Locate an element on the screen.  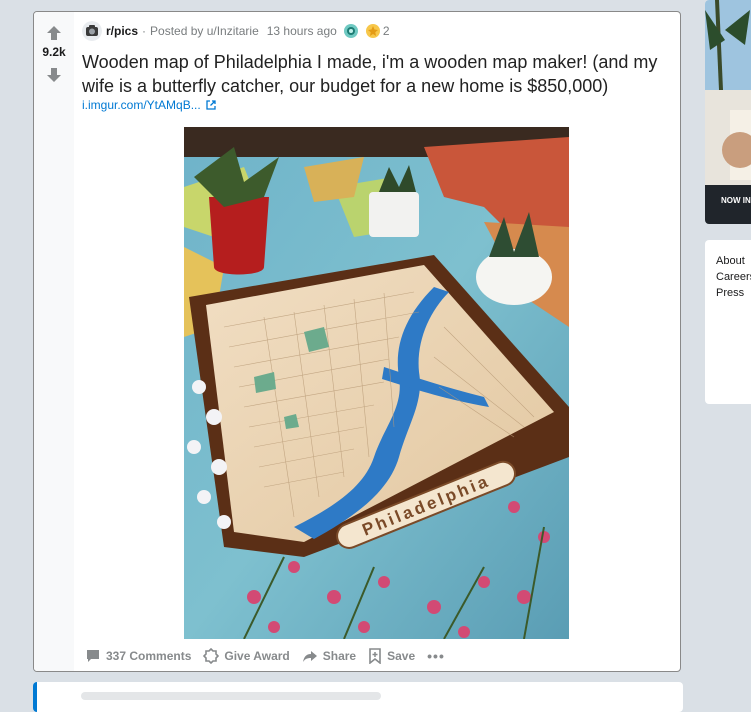
comment-icon is located at coordinates (93, 656).